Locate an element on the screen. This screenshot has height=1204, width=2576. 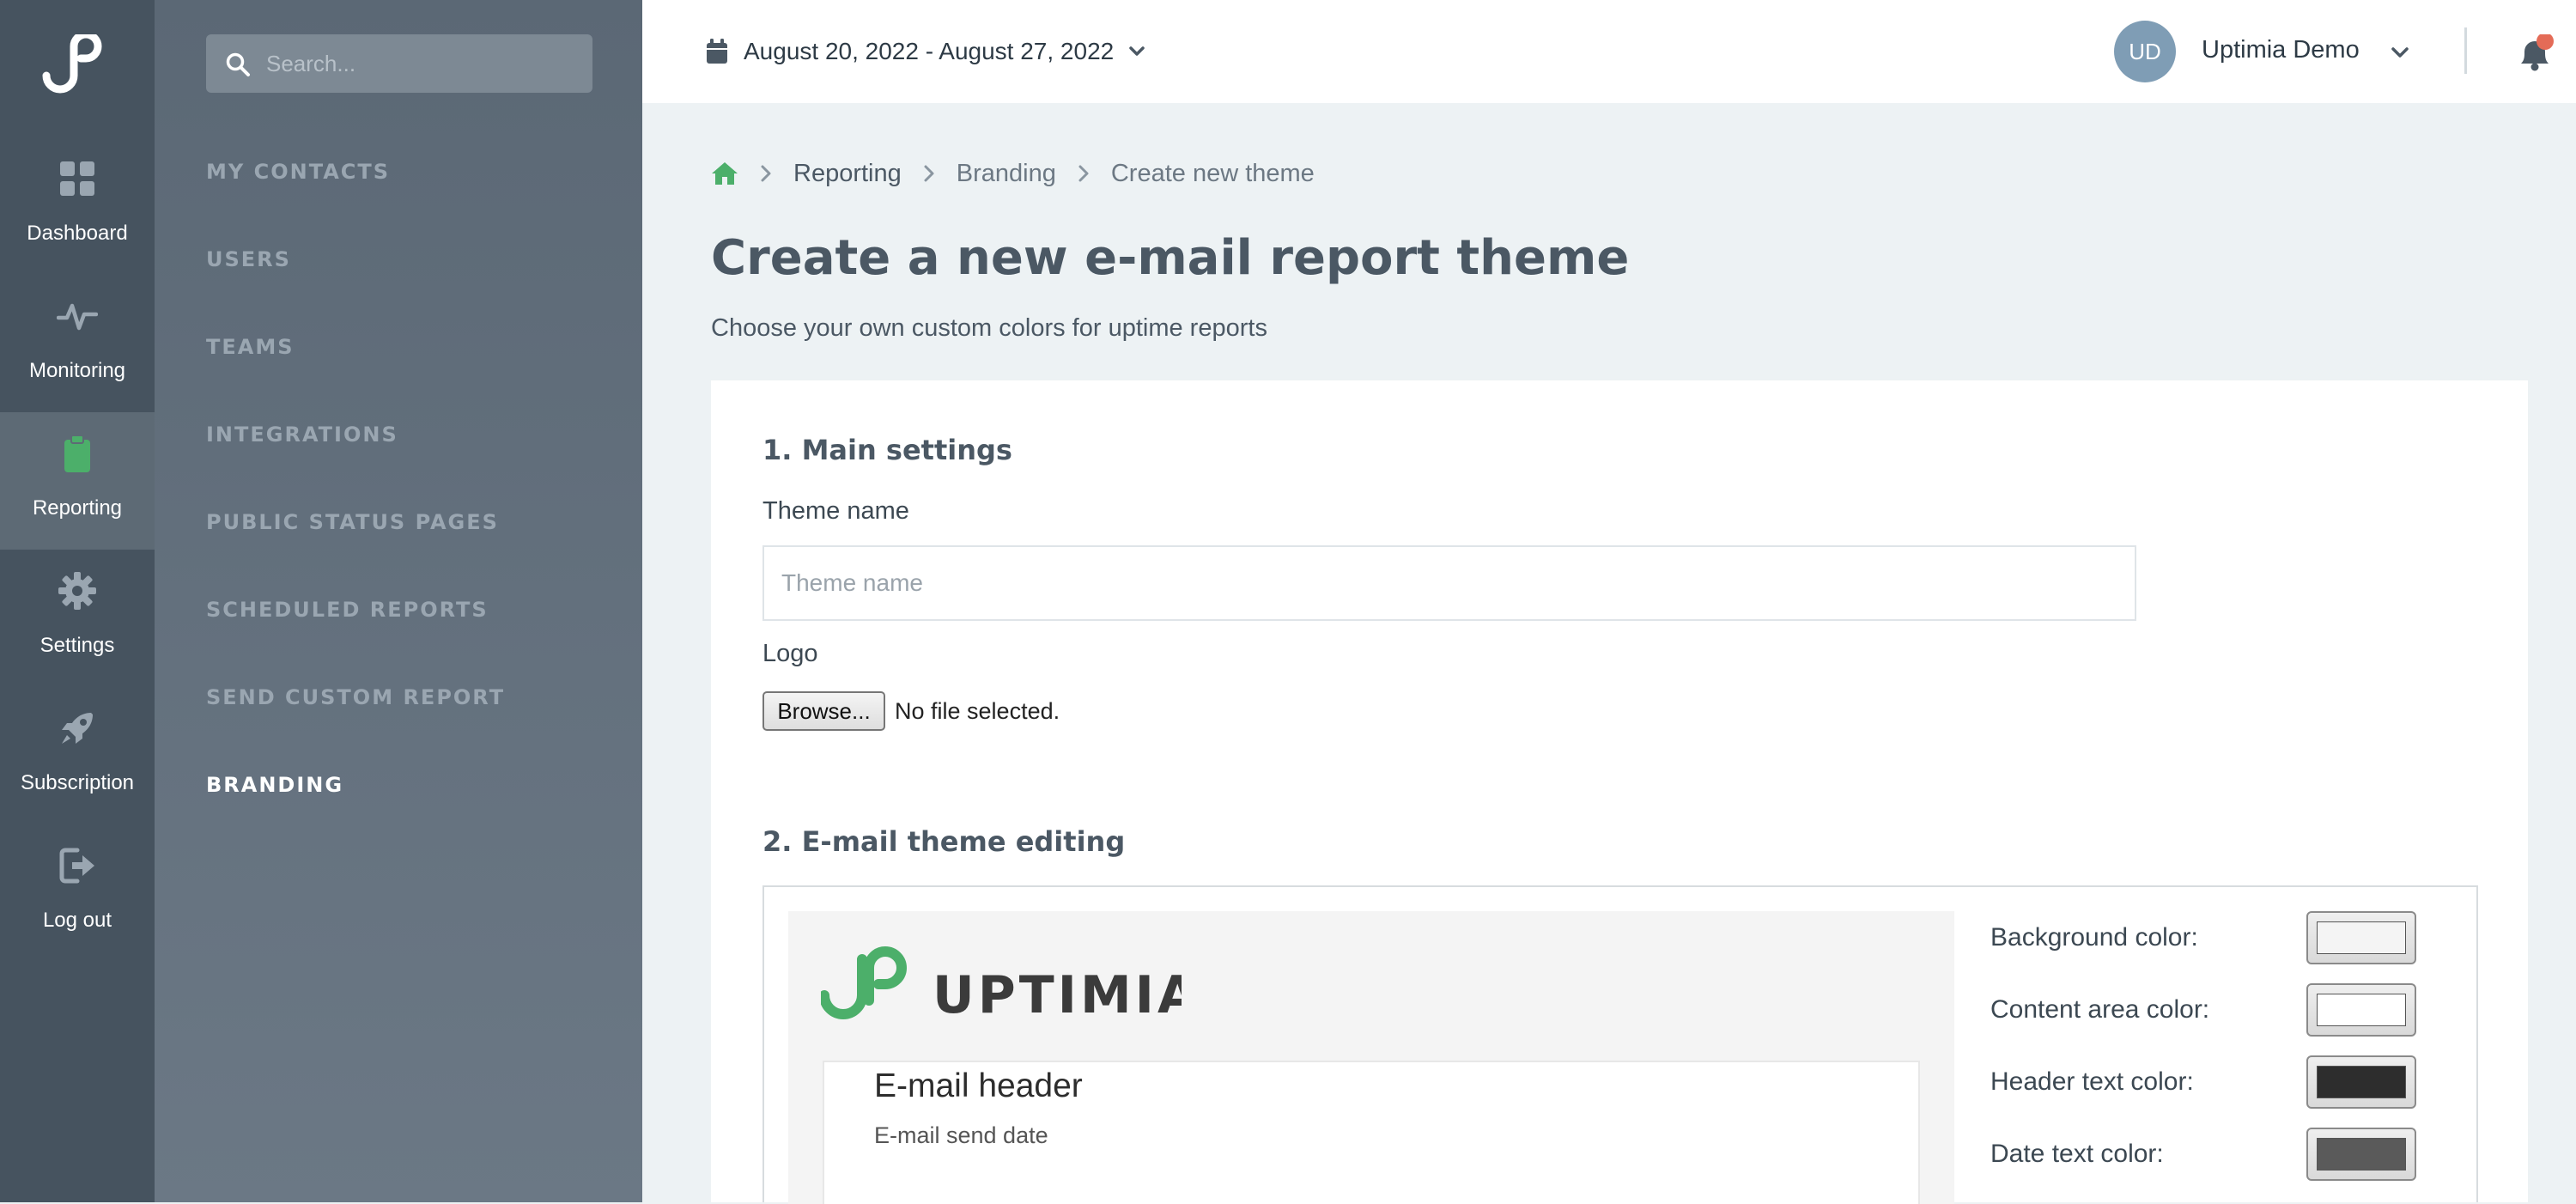
main-settings-title: 1. Main settings is located at coordinates (887, 450).